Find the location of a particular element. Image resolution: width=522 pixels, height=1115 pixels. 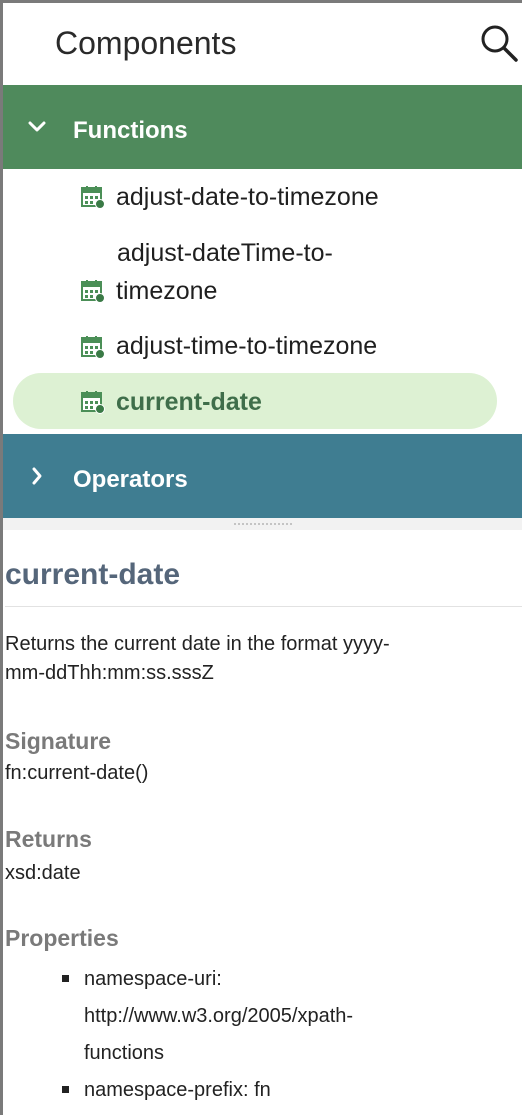

function-item-adjust-date-to-timezone: adjust-date-to-timezone is located at coordinates (262, 198).